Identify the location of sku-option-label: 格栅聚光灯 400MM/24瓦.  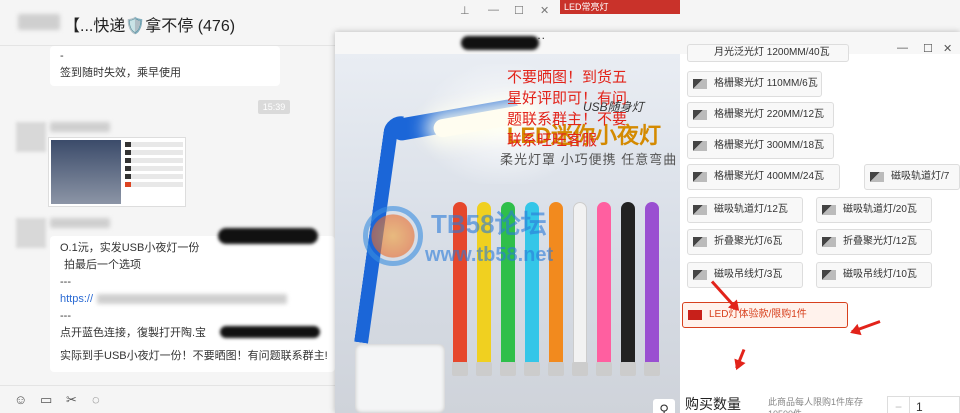
(769, 176).